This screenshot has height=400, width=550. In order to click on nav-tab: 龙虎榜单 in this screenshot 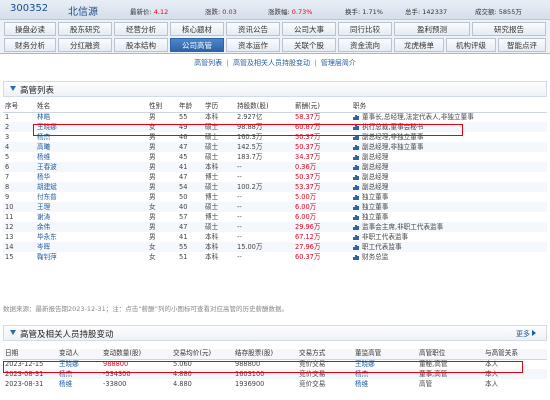, I will do `click(419, 45)`.